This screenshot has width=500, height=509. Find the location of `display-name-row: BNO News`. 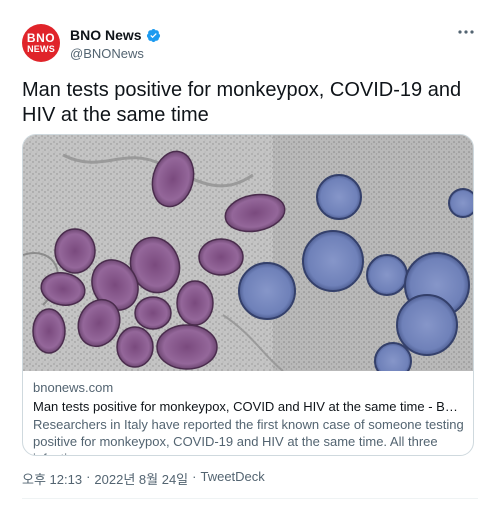

display-name-row: BNO News is located at coordinates (115, 35).